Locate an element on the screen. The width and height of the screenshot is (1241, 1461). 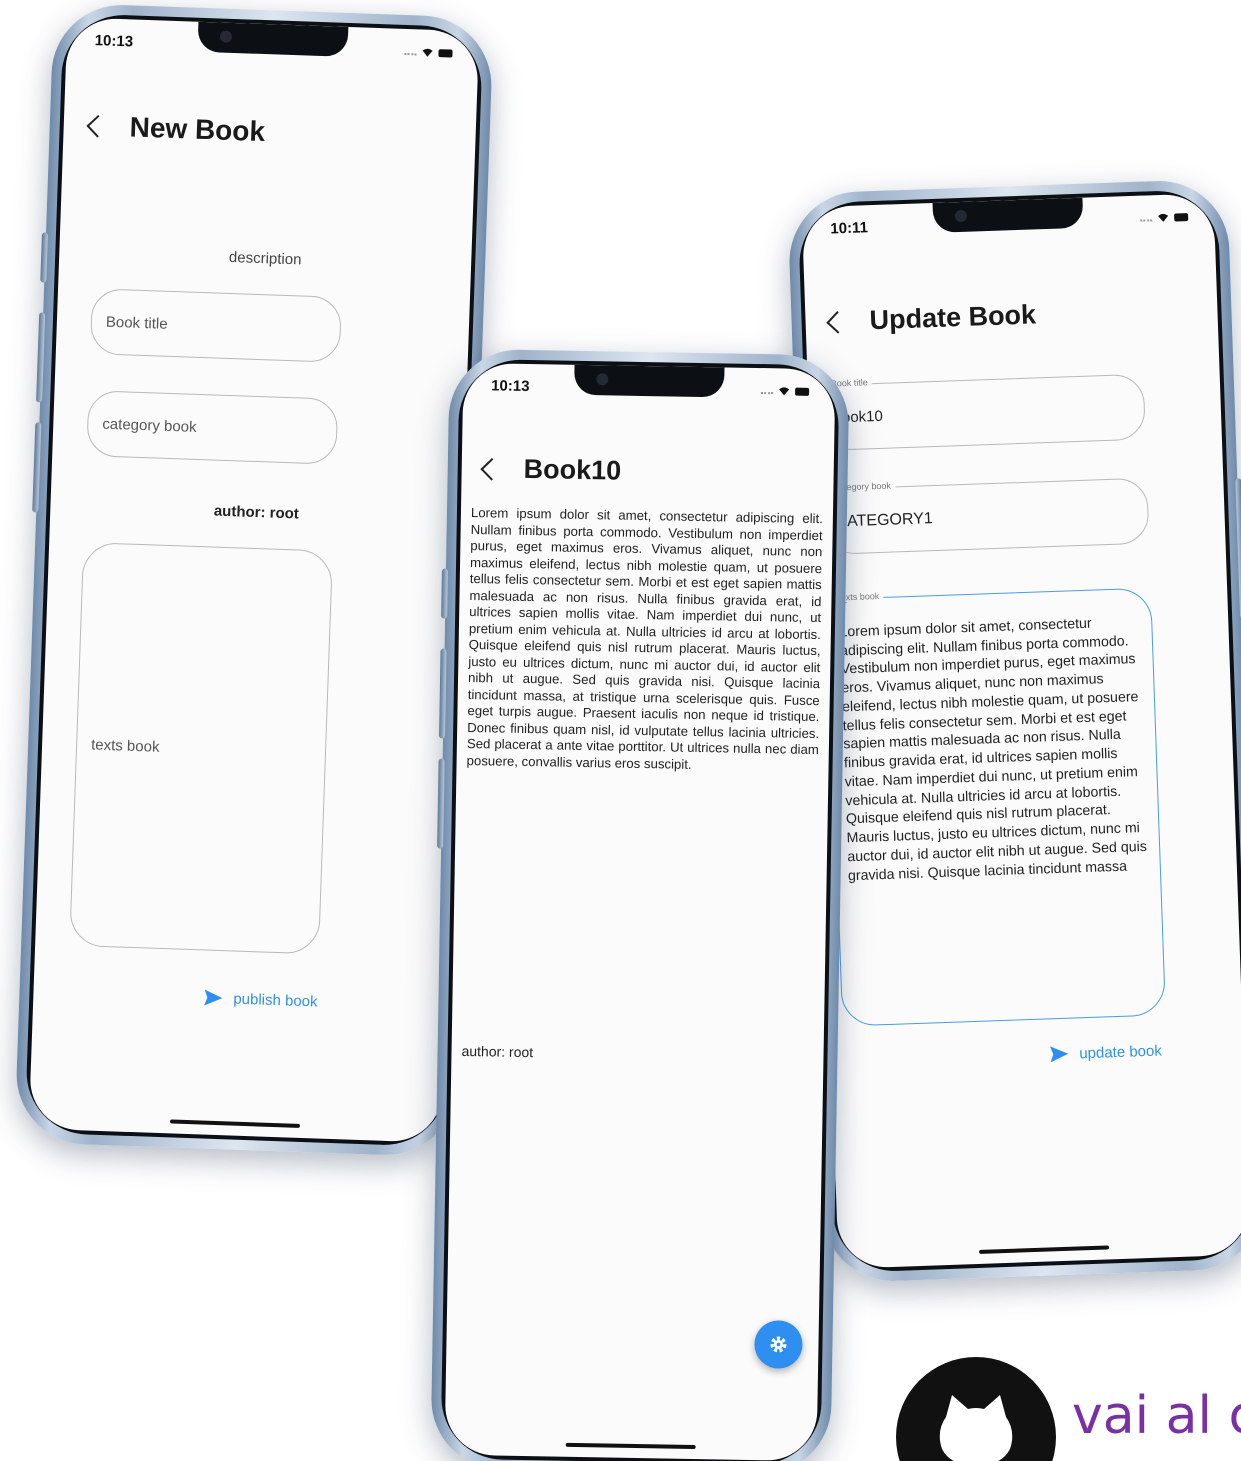
gear-icon is located at coordinates (778, 1344).